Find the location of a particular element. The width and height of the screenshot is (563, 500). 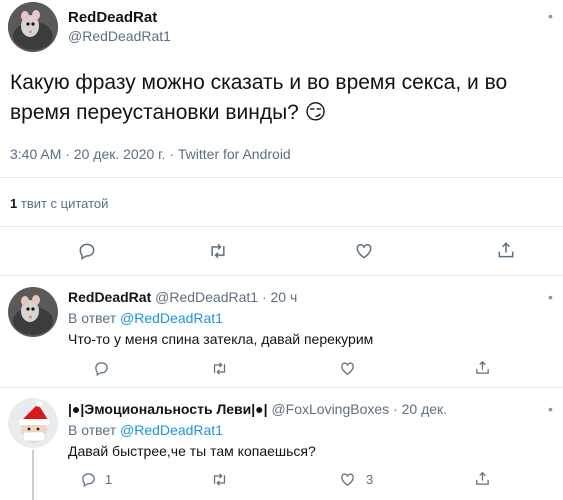

reply2-text: Давай быстрее,че ты там копаешься? is located at coordinates (192, 451).